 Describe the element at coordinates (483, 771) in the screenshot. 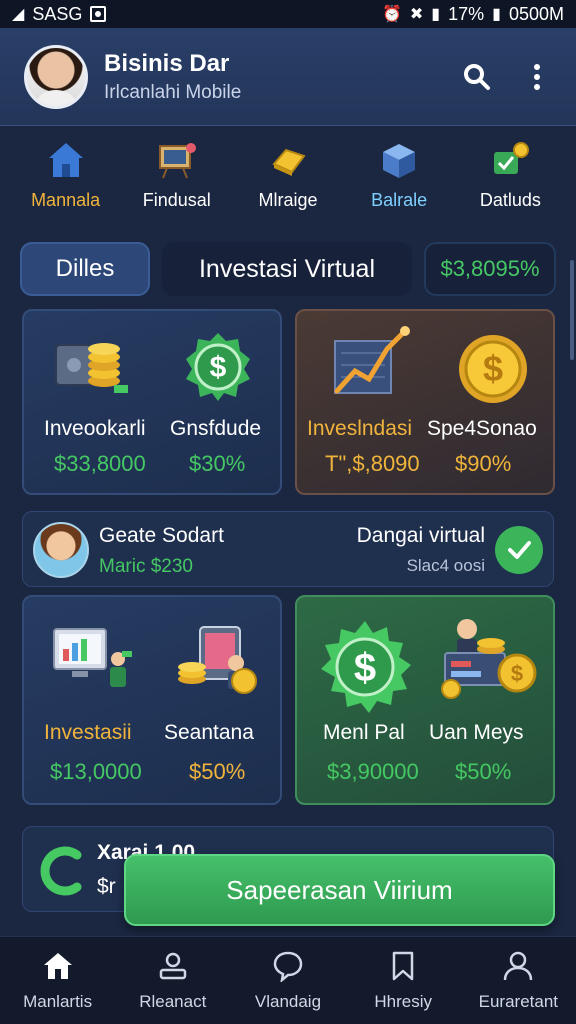

I see `card-4-value-right: $50%` at that location.